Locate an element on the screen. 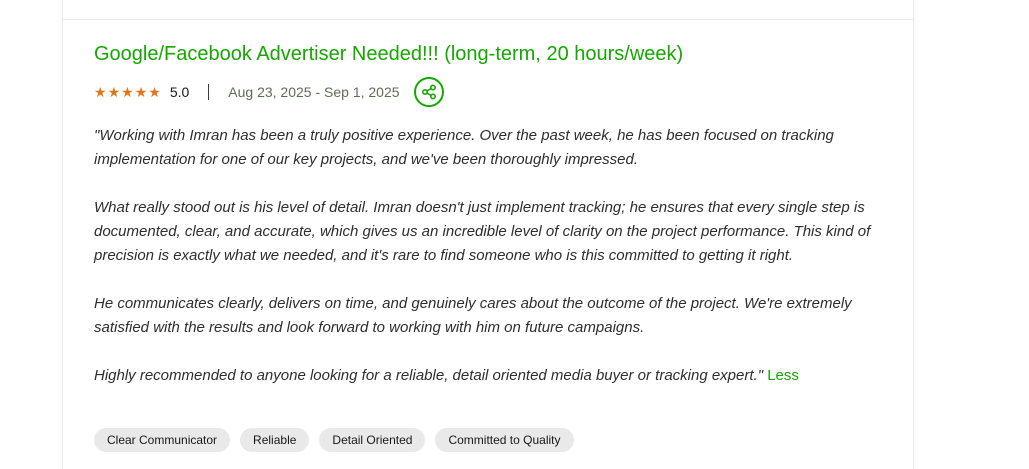 This screenshot has height=469, width=1029. tag-reliable: Reliable is located at coordinates (275, 440).